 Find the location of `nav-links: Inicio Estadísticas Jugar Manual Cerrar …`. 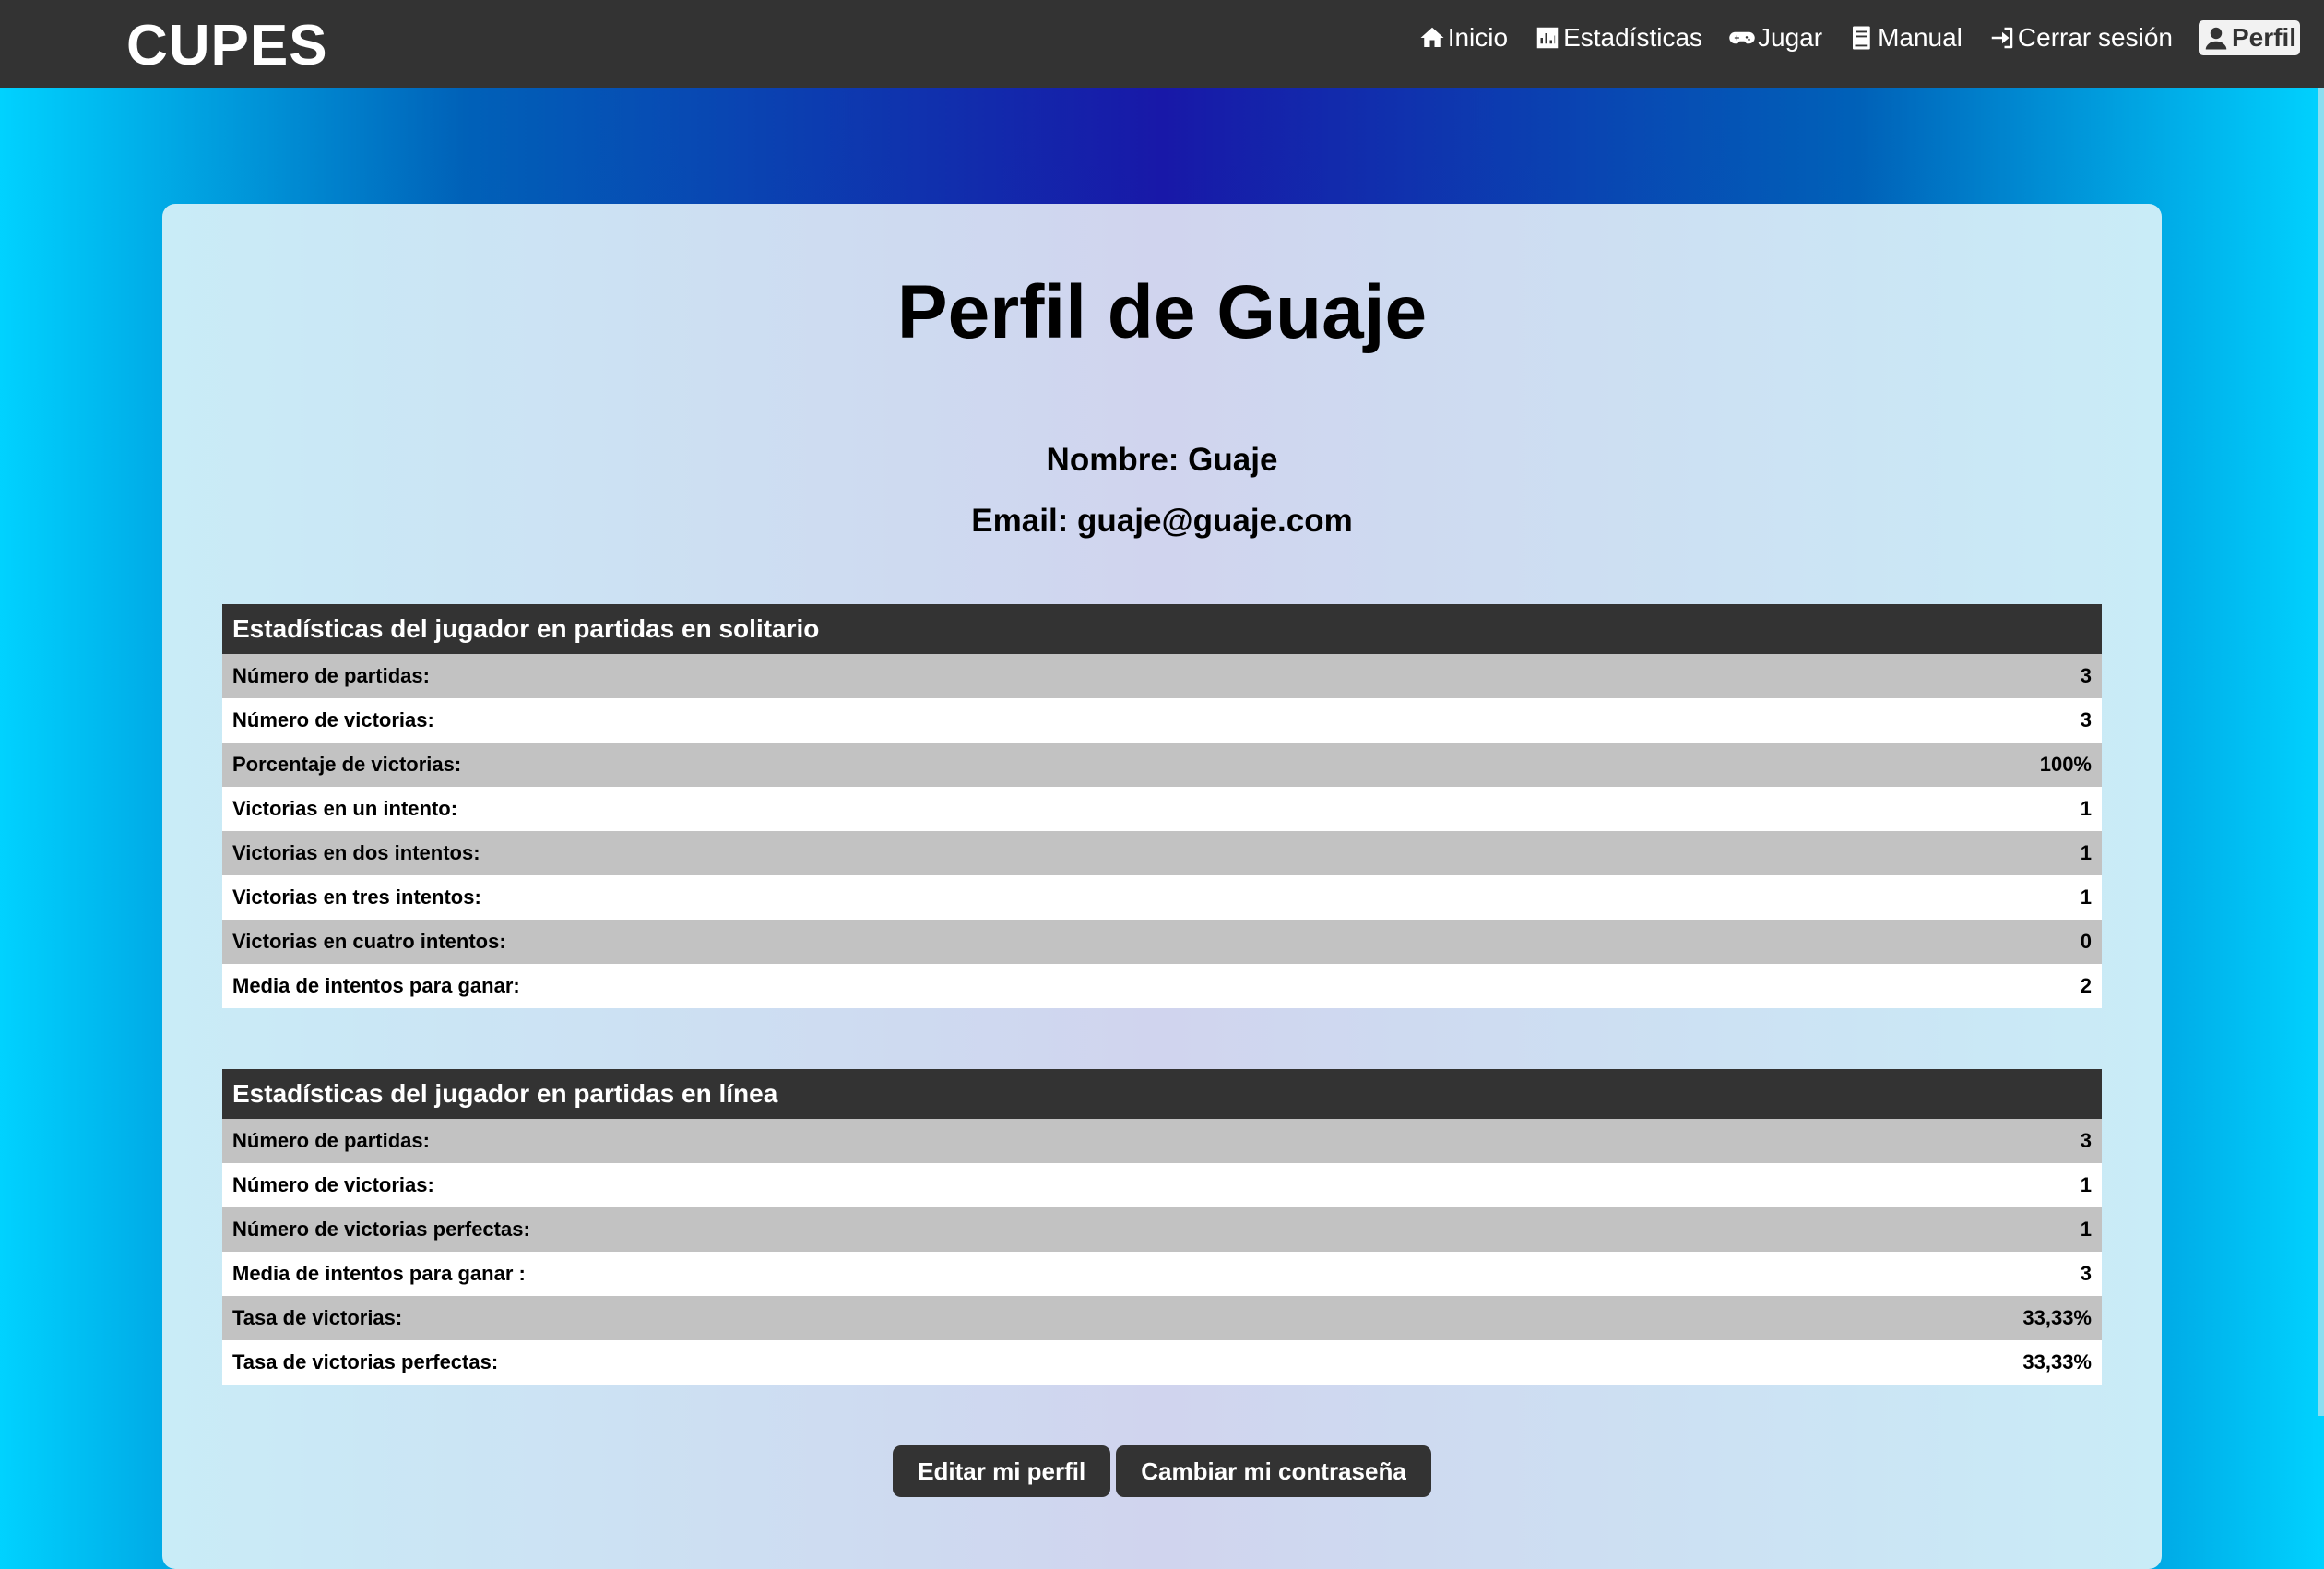

nav-links: Inicio Estadísticas Jugar Manual Cerrar … is located at coordinates (1846, 38).